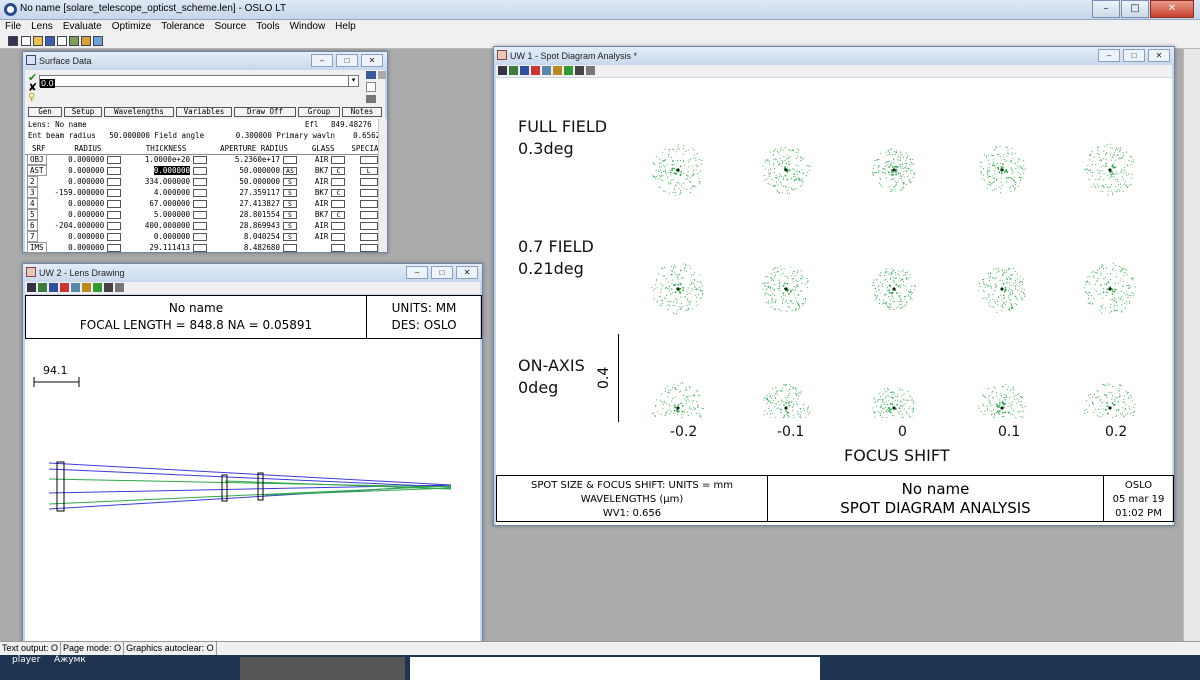 This screenshot has width=1200, height=680. What do you see at coordinates (166, 192) in the screenshot?
I see `thickness-cell: 4.000000` at bounding box center [166, 192].